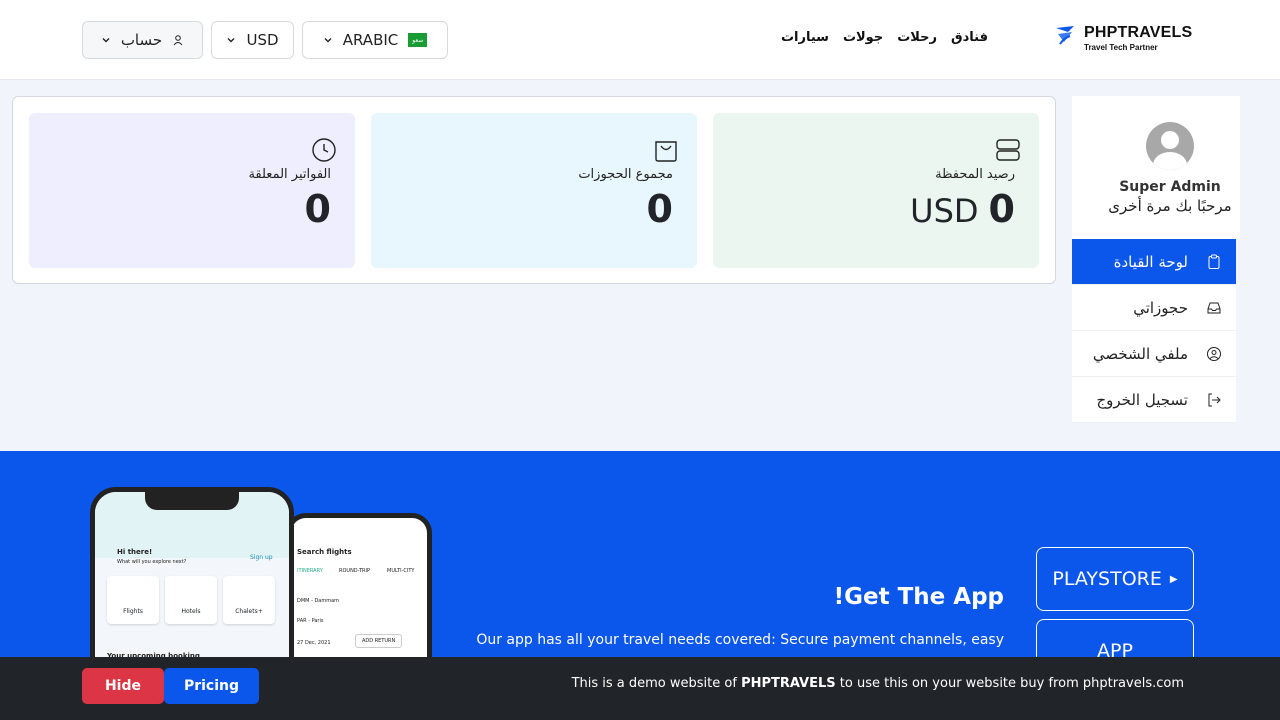  I want to click on saudi-flag-icon: سعو, so click(418, 40).